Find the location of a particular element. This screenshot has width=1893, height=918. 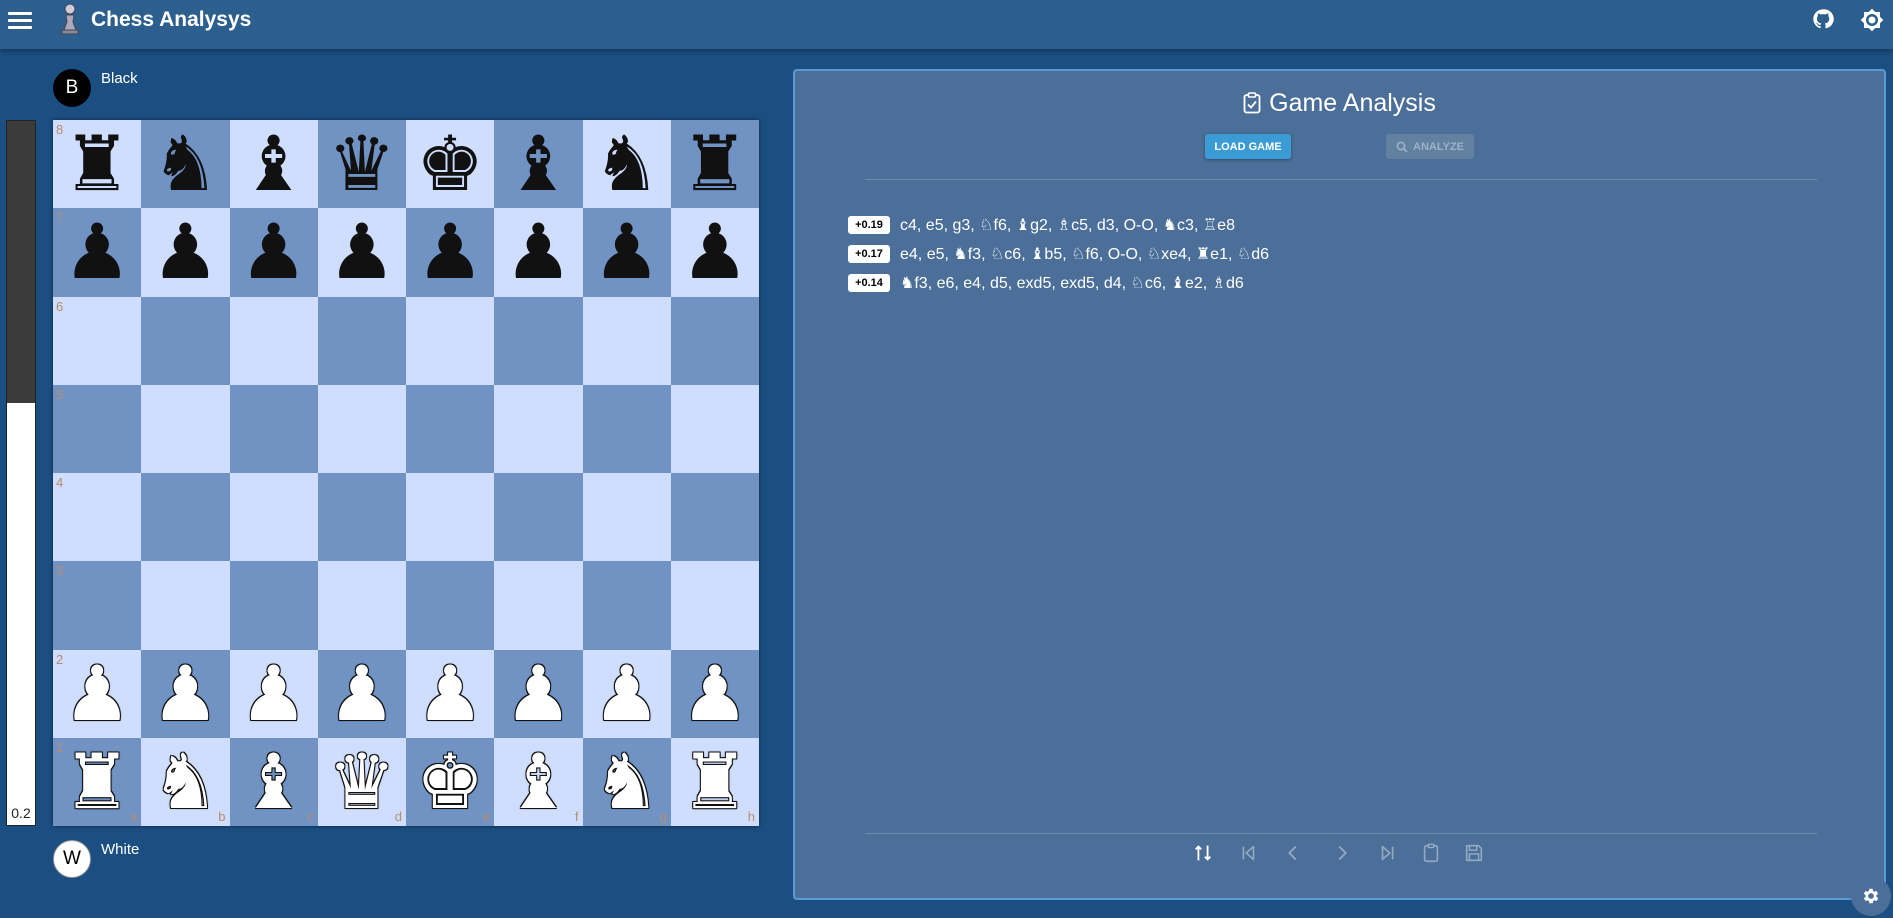

square-b6 is located at coordinates (185, 340).